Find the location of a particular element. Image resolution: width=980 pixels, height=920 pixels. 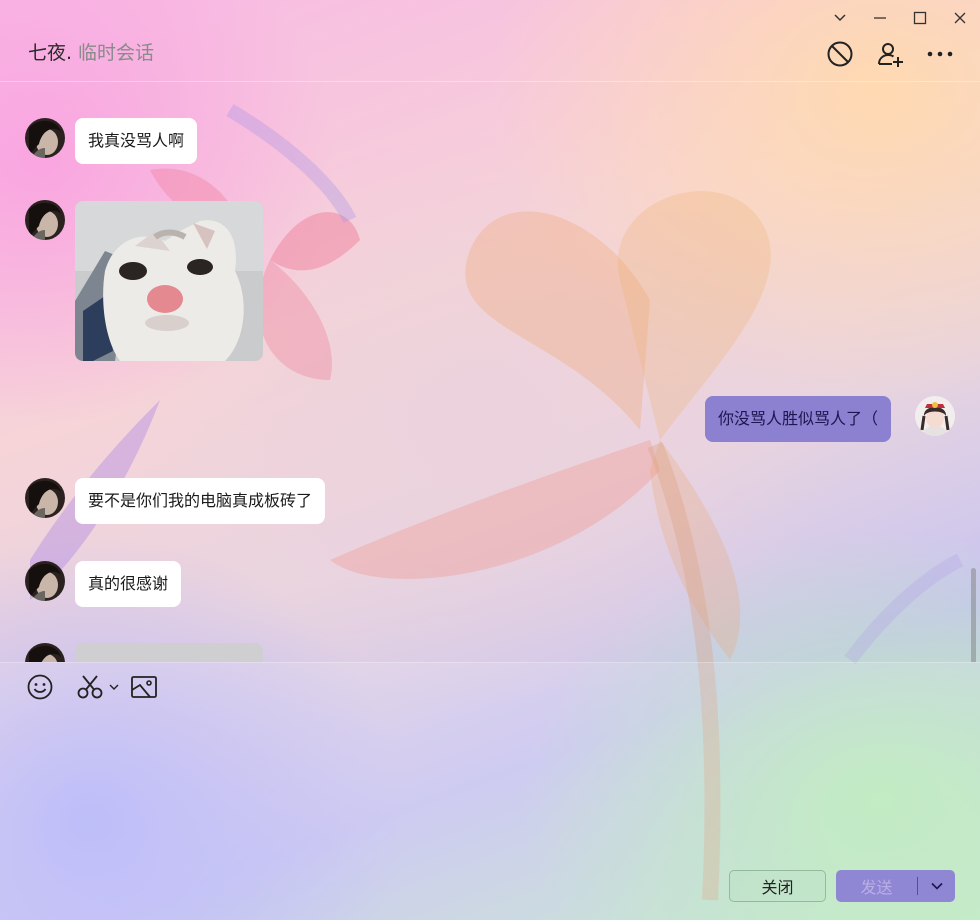

self-avatar is located at coordinates (935, 416).